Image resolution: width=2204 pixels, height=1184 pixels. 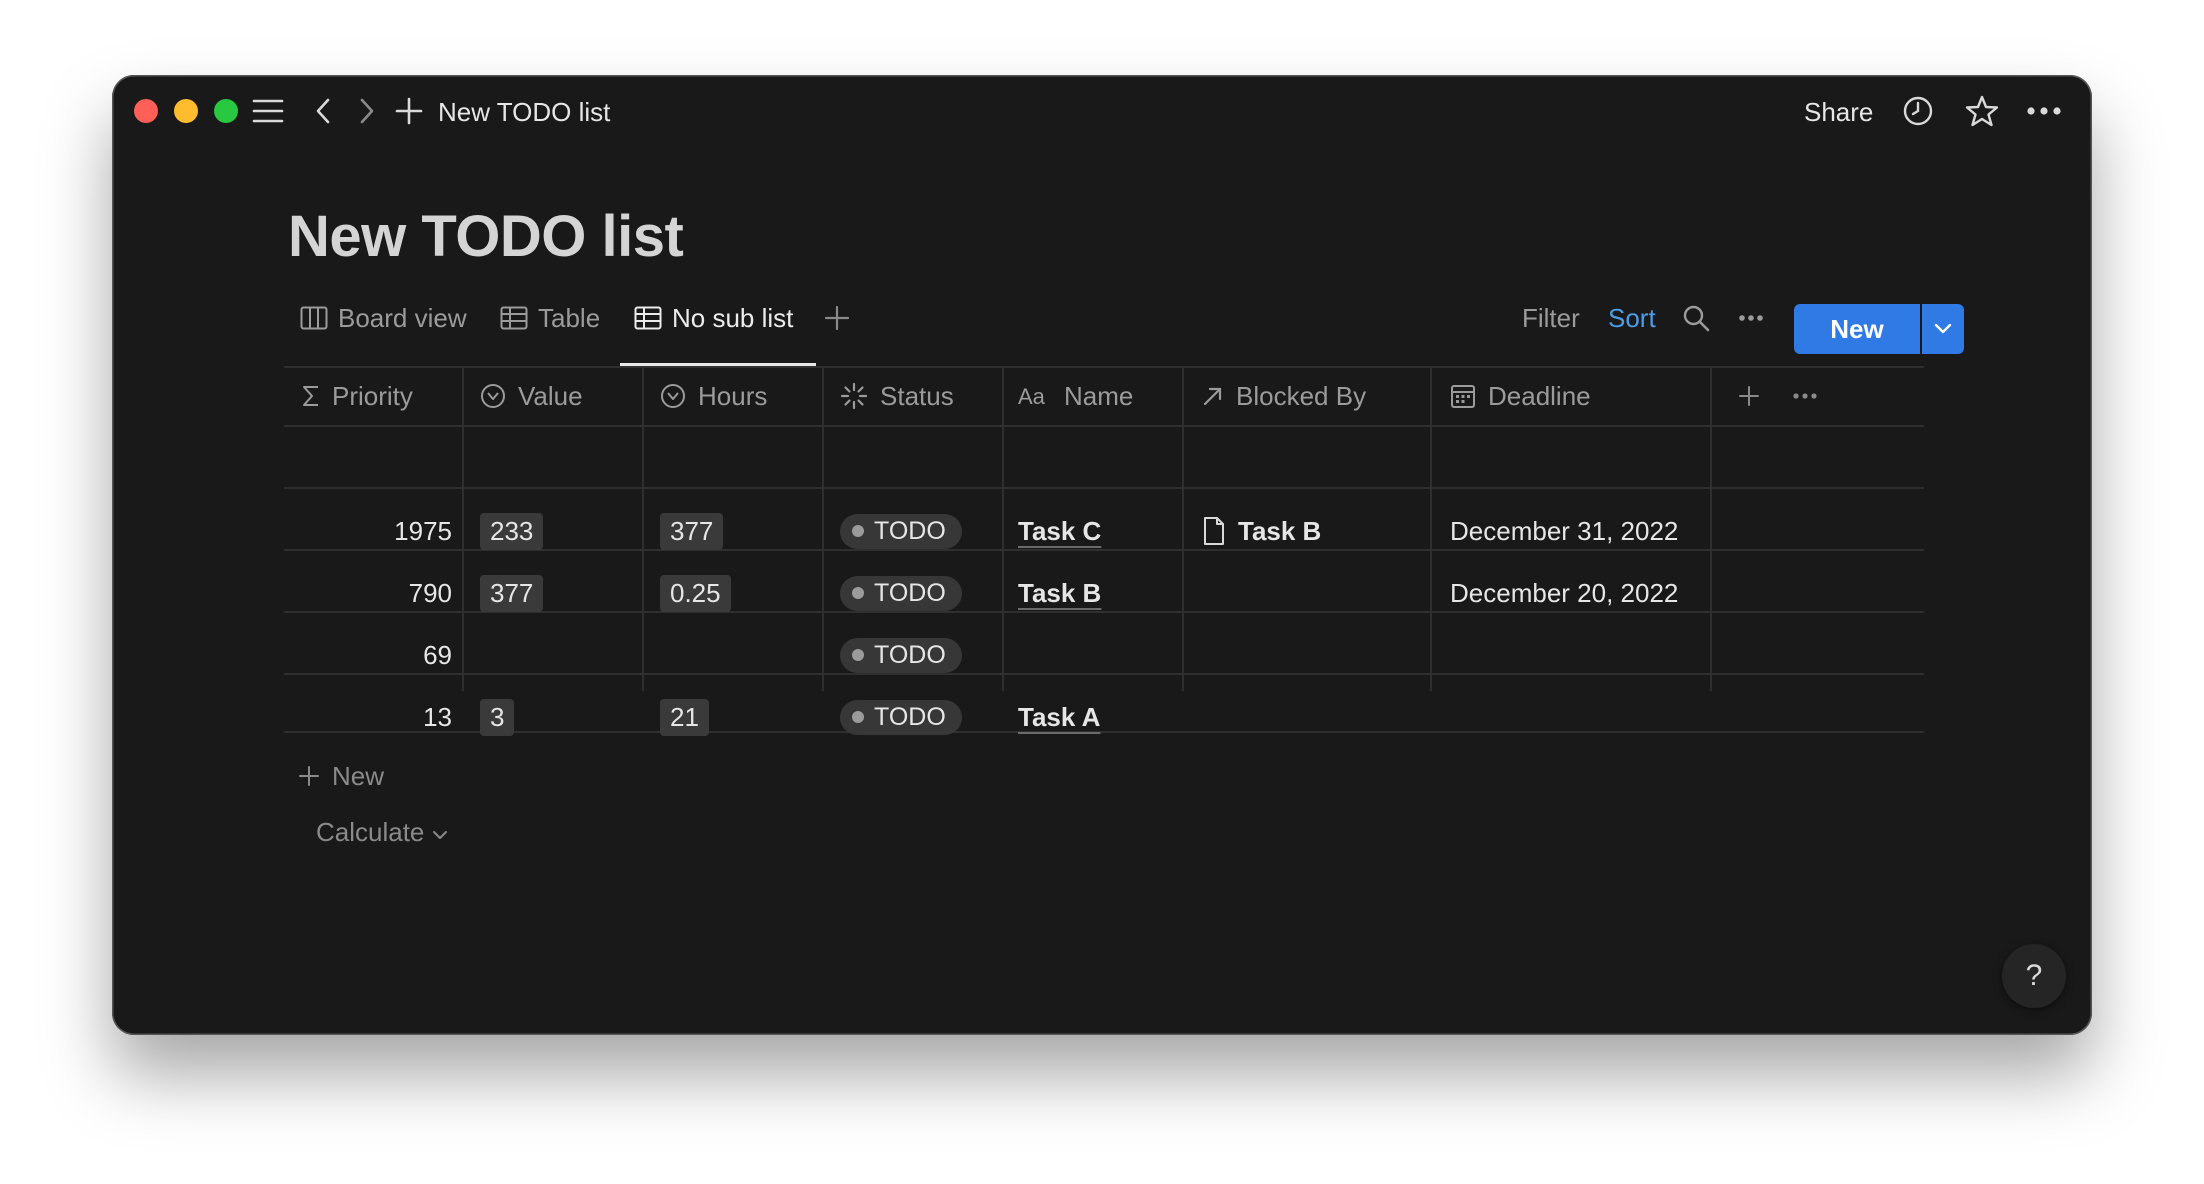 What do you see at coordinates (146, 111) in the screenshot?
I see `close-window-button` at bounding box center [146, 111].